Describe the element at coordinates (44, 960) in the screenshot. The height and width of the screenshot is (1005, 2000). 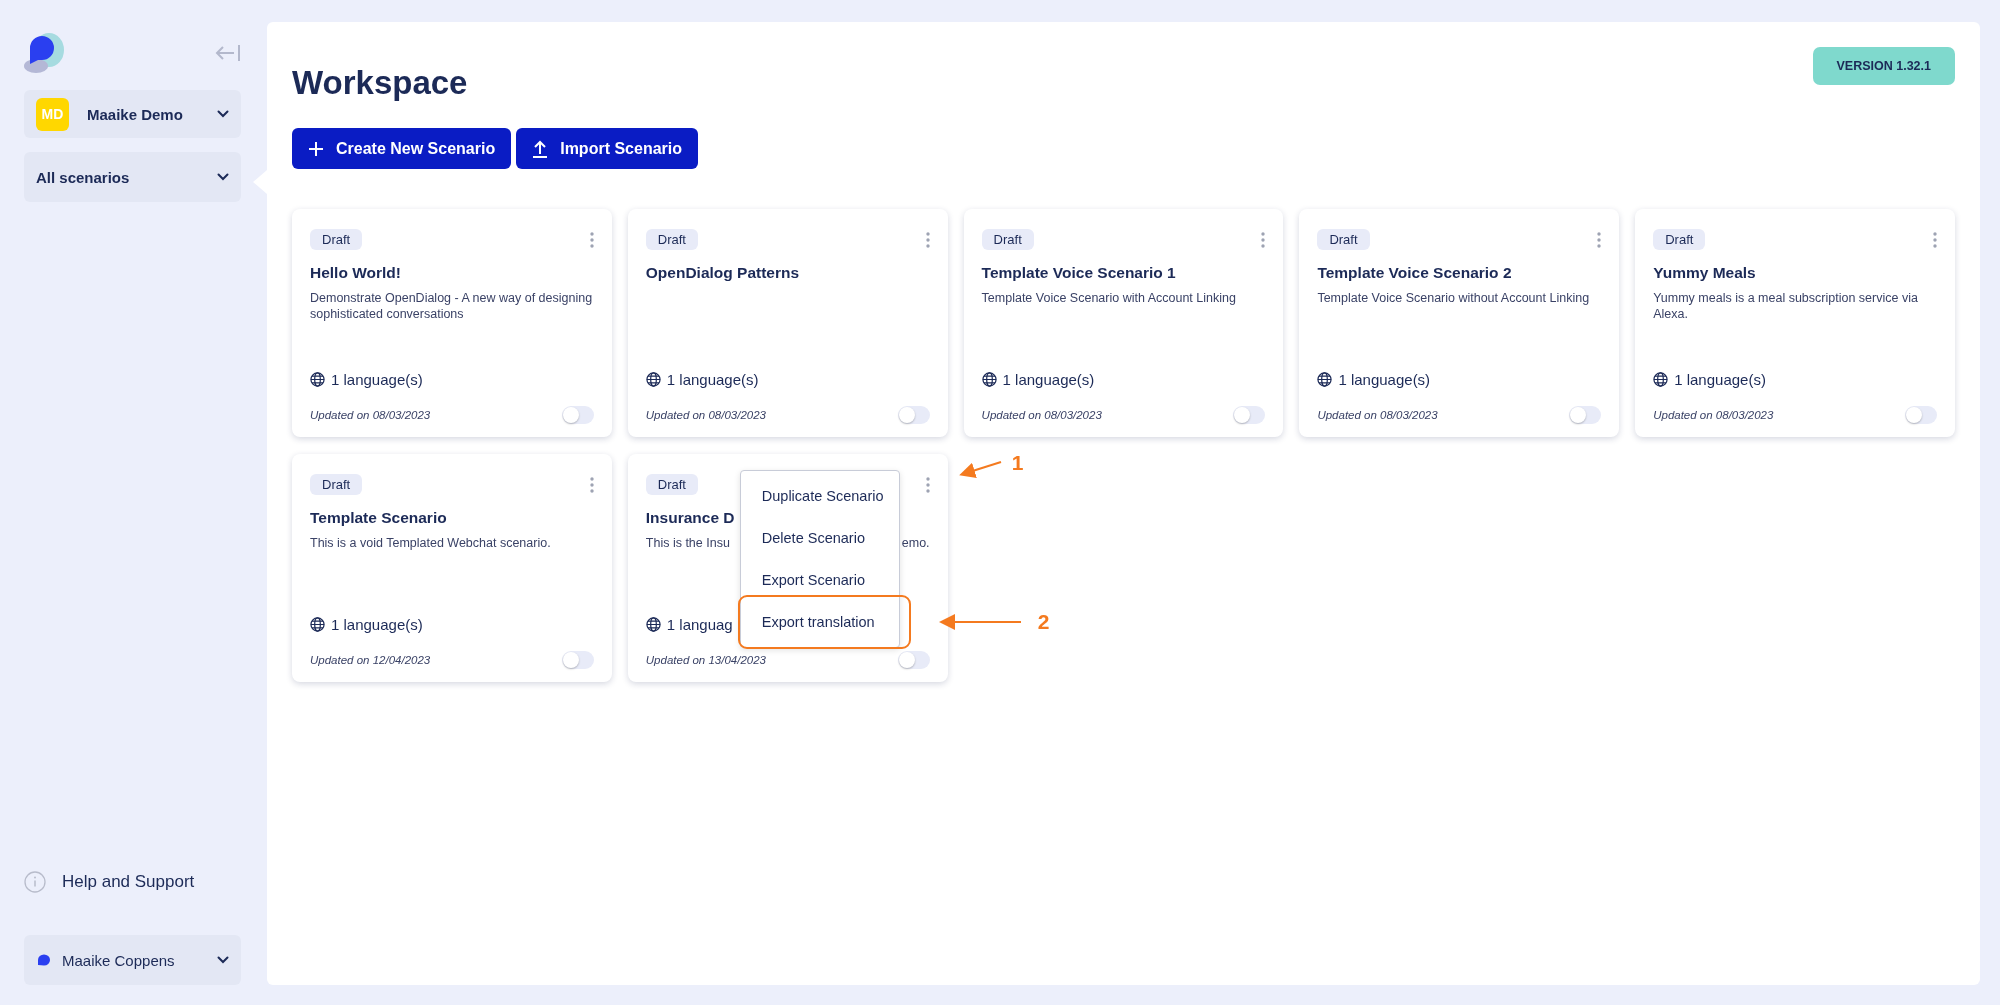
I see `user-avatar-icon` at that location.